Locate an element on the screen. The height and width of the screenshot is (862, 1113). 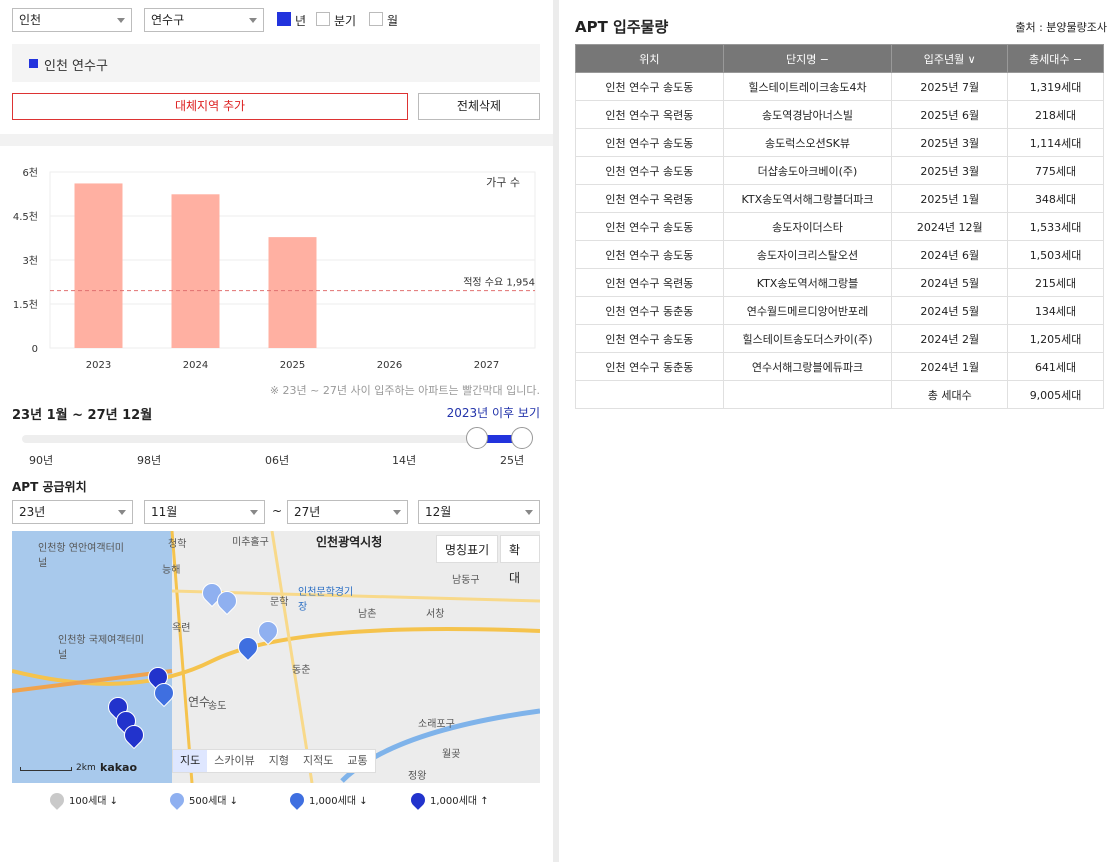
map-label: 남촌 is located at coordinates (367, 614).